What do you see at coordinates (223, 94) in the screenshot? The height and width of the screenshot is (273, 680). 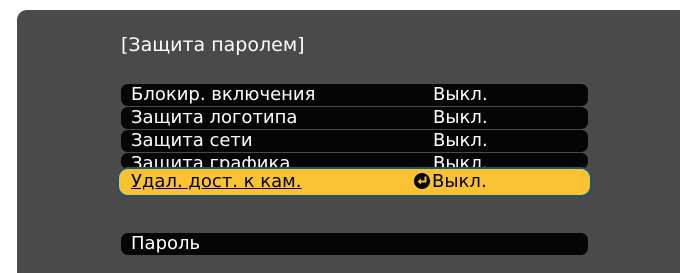 I see `menu-item-label: Блокир. включения` at bounding box center [223, 94].